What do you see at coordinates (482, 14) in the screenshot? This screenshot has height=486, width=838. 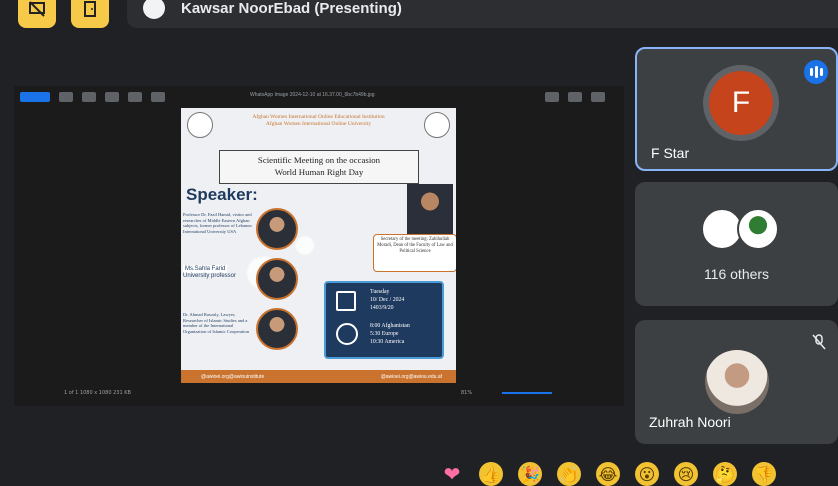 I see `presenting-banner: Kawsar NoorEbad (Presenting)` at bounding box center [482, 14].